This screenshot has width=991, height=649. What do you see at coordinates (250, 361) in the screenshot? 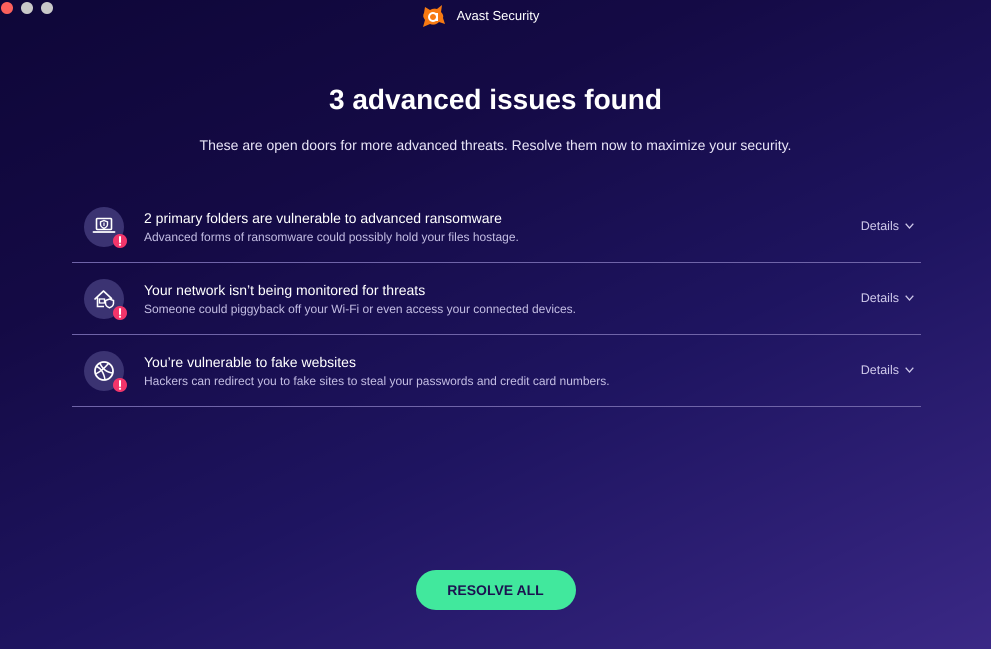
I see `issue-title: You’re vulnerable to fake websites` at bounding box center [250, 361].